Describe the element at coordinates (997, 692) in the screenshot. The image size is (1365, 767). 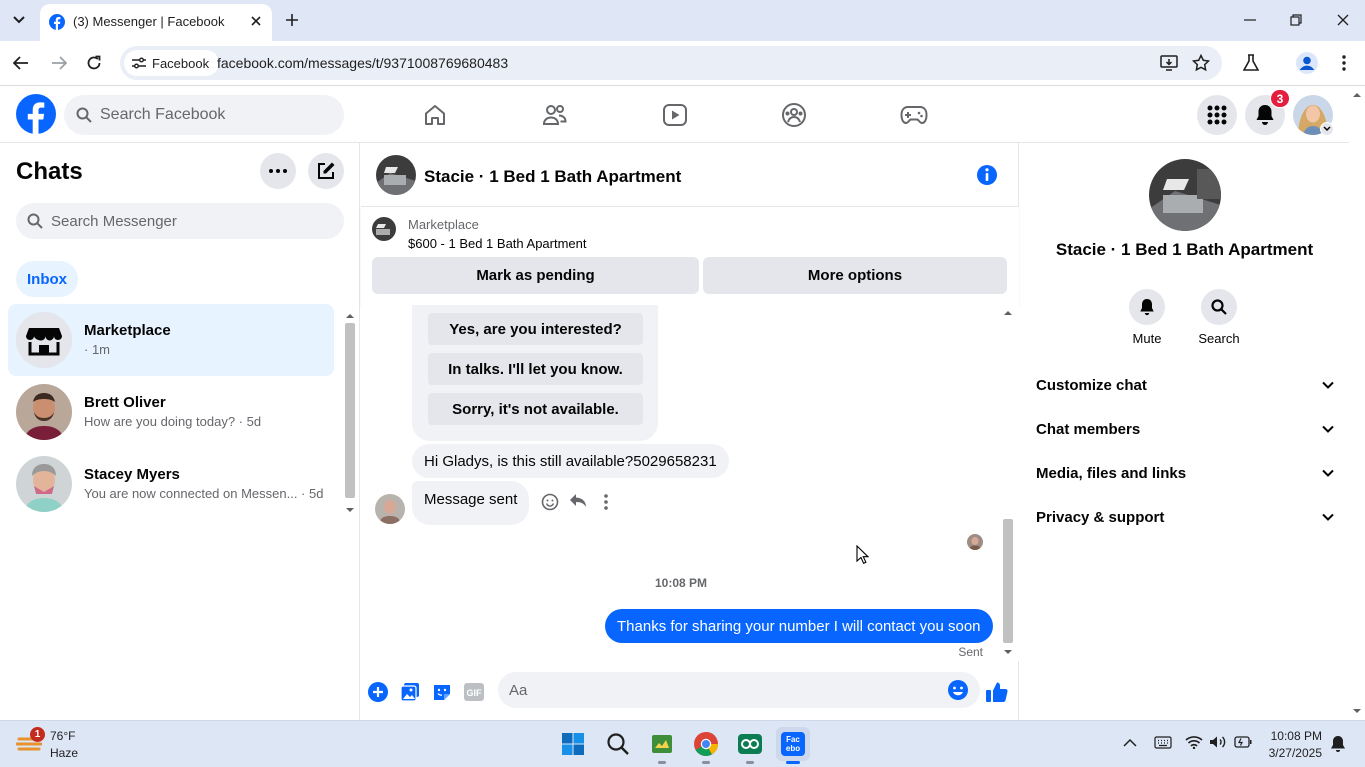
I see `like-thumbs-up-icon` at that location.